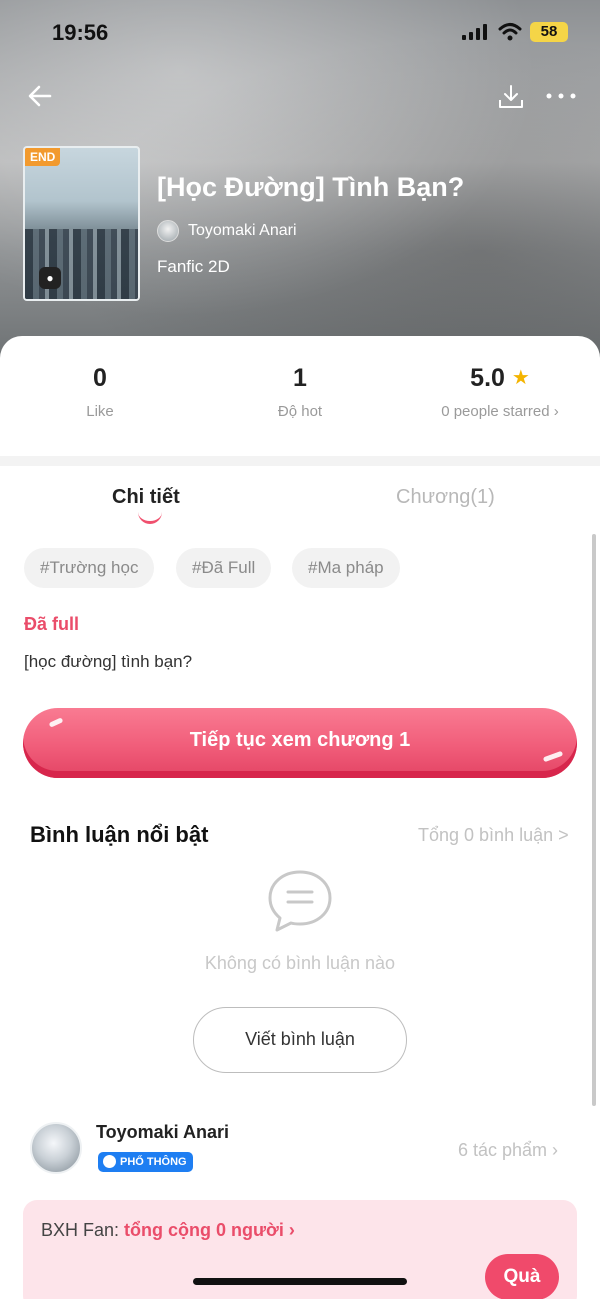  What do you see at coordinates (300, 33) in the screenshot?
I see `status-bar: 19:56 58` at bounding box center [300, 33].